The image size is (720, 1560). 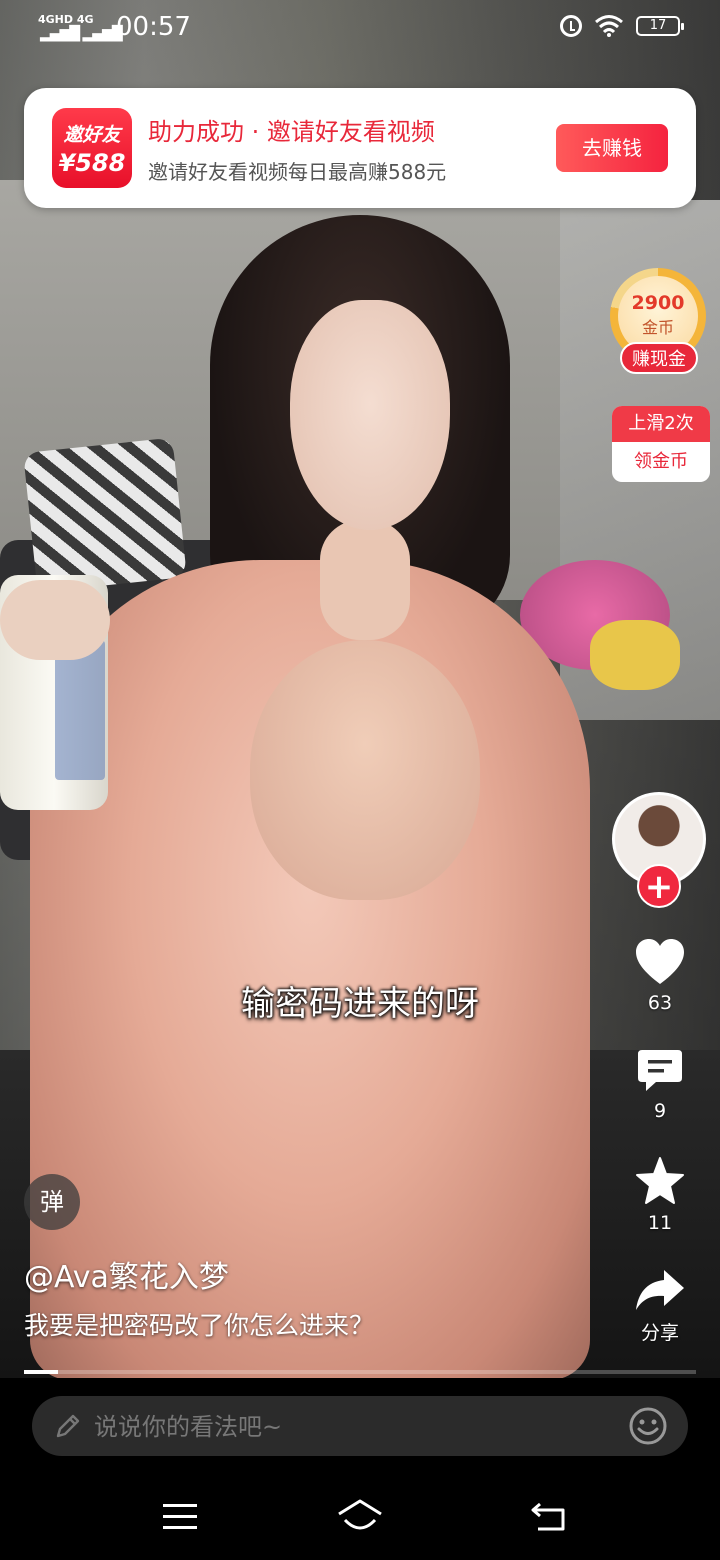 What do you see at coordinates (354, 1427) in the screenshot?
I see `comment-input` at bounding box center [354, 1427].